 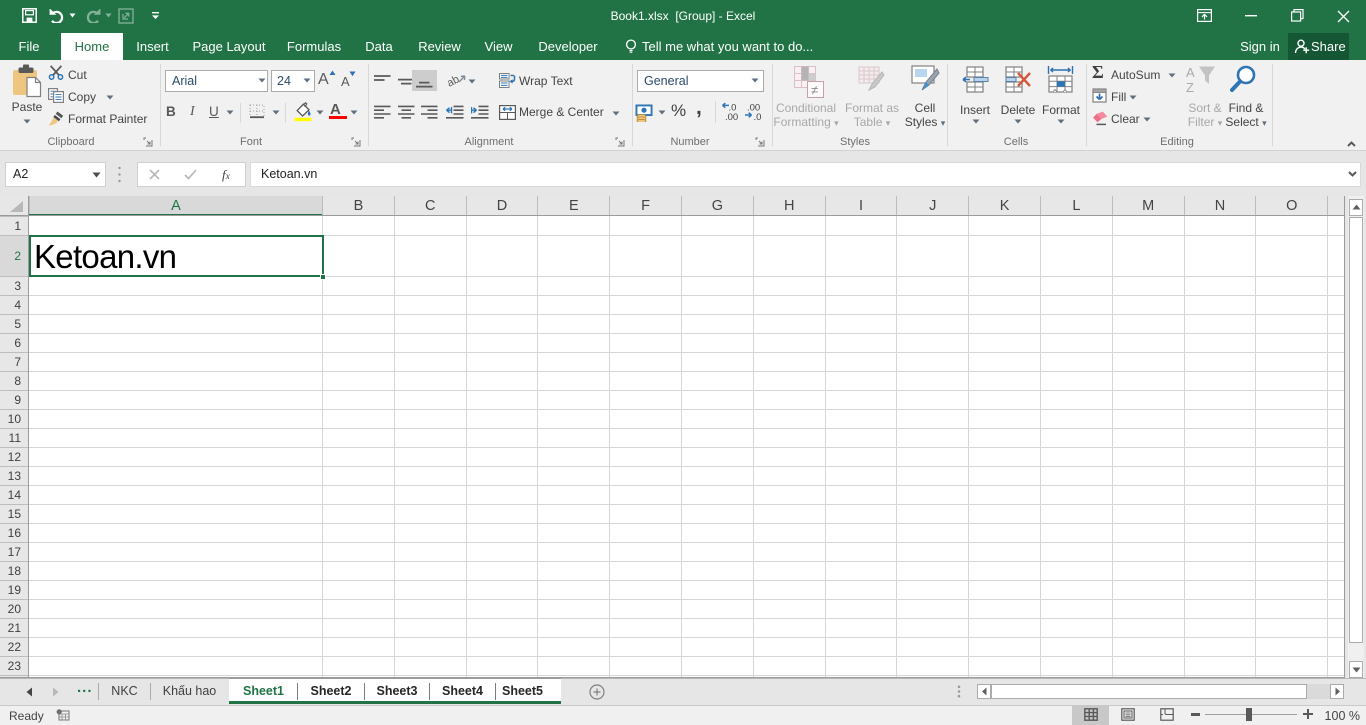 What do you see at coordinates (731, 116) in the screenshot?
I see `svg-text: .00` at bounding box center [731, 116].